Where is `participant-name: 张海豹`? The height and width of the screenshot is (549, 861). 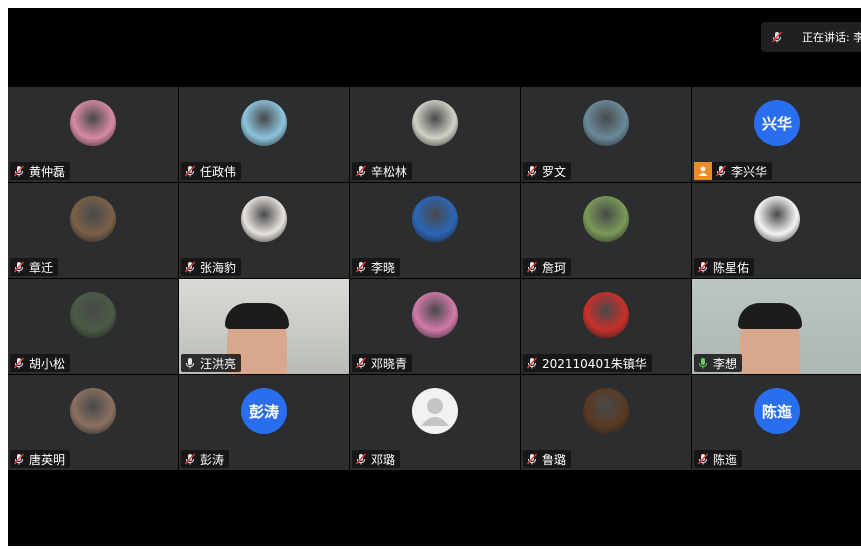
participant-name: 张海豹 is located at coordinates (218, 267).